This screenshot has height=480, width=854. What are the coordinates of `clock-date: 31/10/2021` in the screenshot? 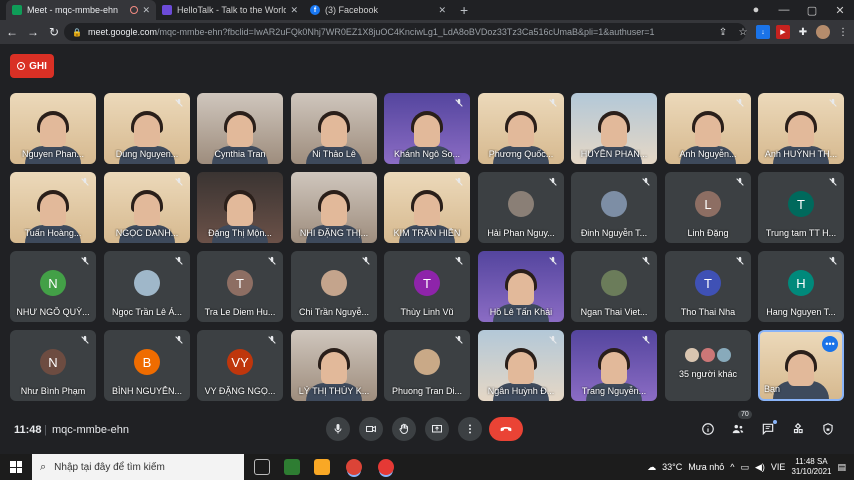 It's located at (811, 471).